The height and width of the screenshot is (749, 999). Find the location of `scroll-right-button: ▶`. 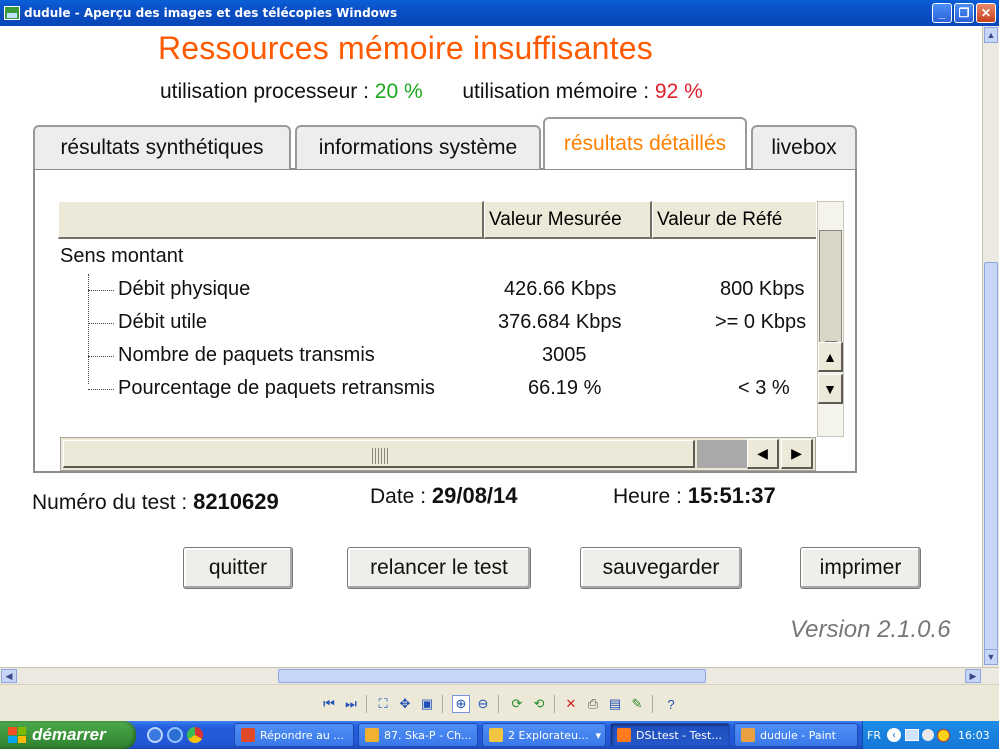

scroll-right-button: ▶ is located at coordinates (797, 454).